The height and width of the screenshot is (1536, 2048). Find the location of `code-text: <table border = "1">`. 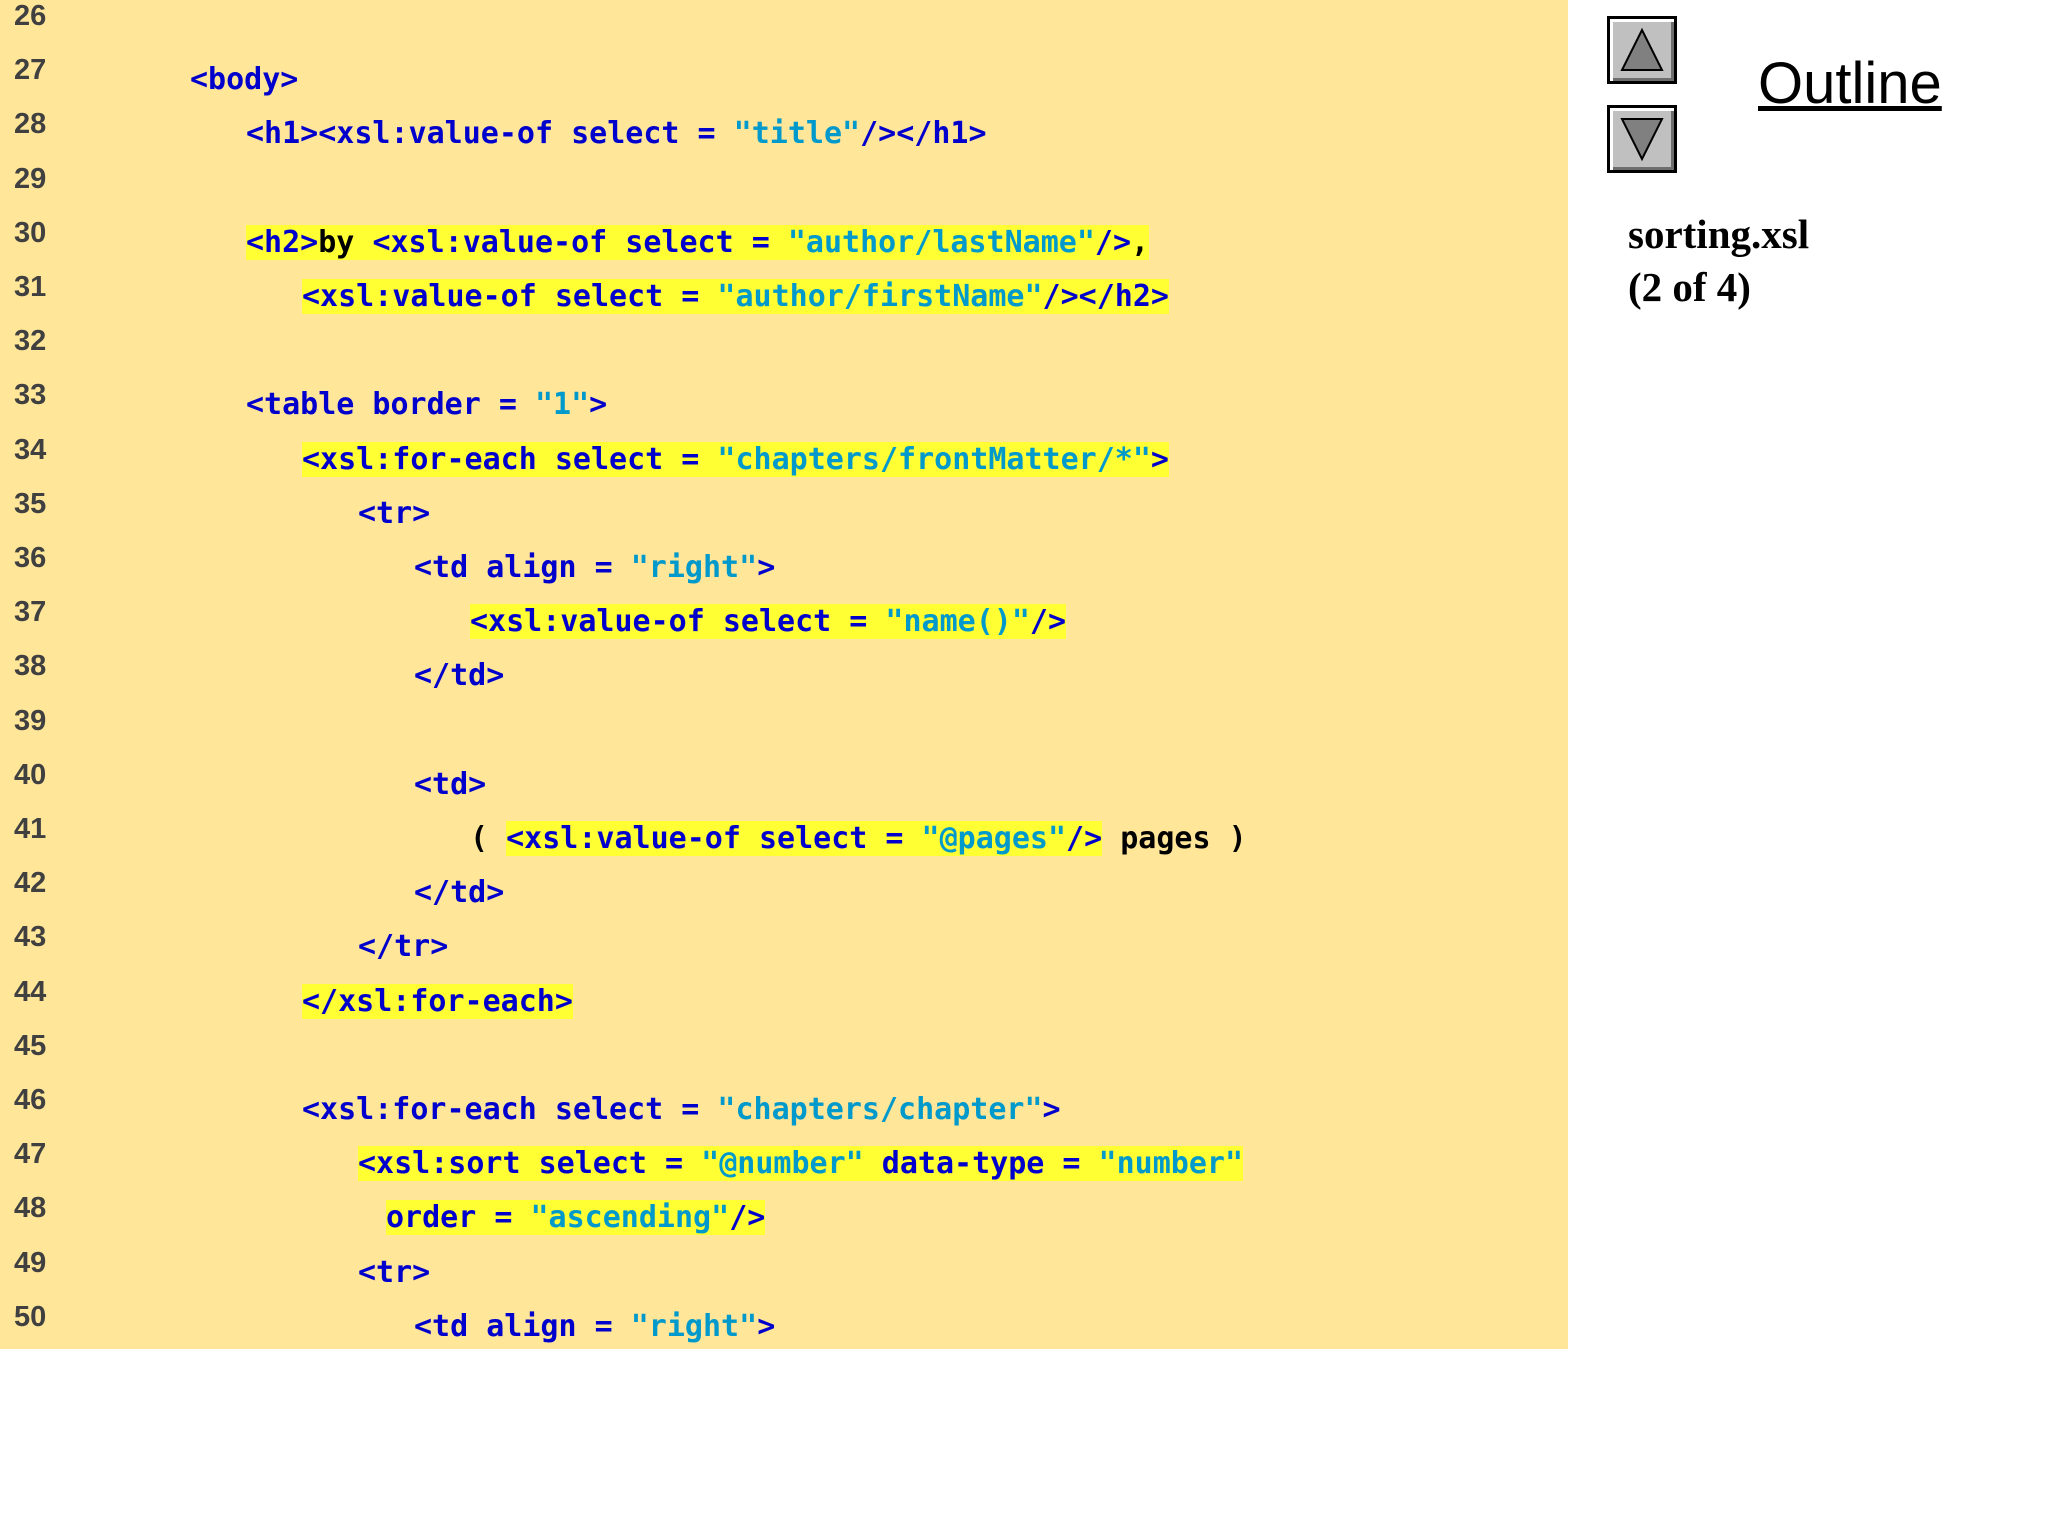

code-text: <table border = "1"> is located at coordinates (426, 405).